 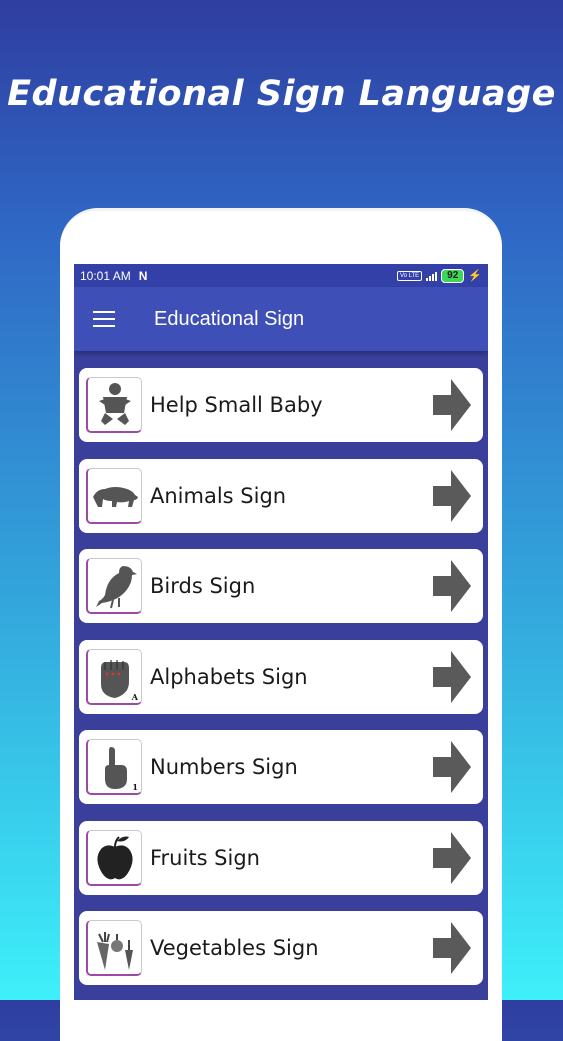 I want to click on status-icons: Vo LTE 92 ⚡, so click(x=439, y=275).